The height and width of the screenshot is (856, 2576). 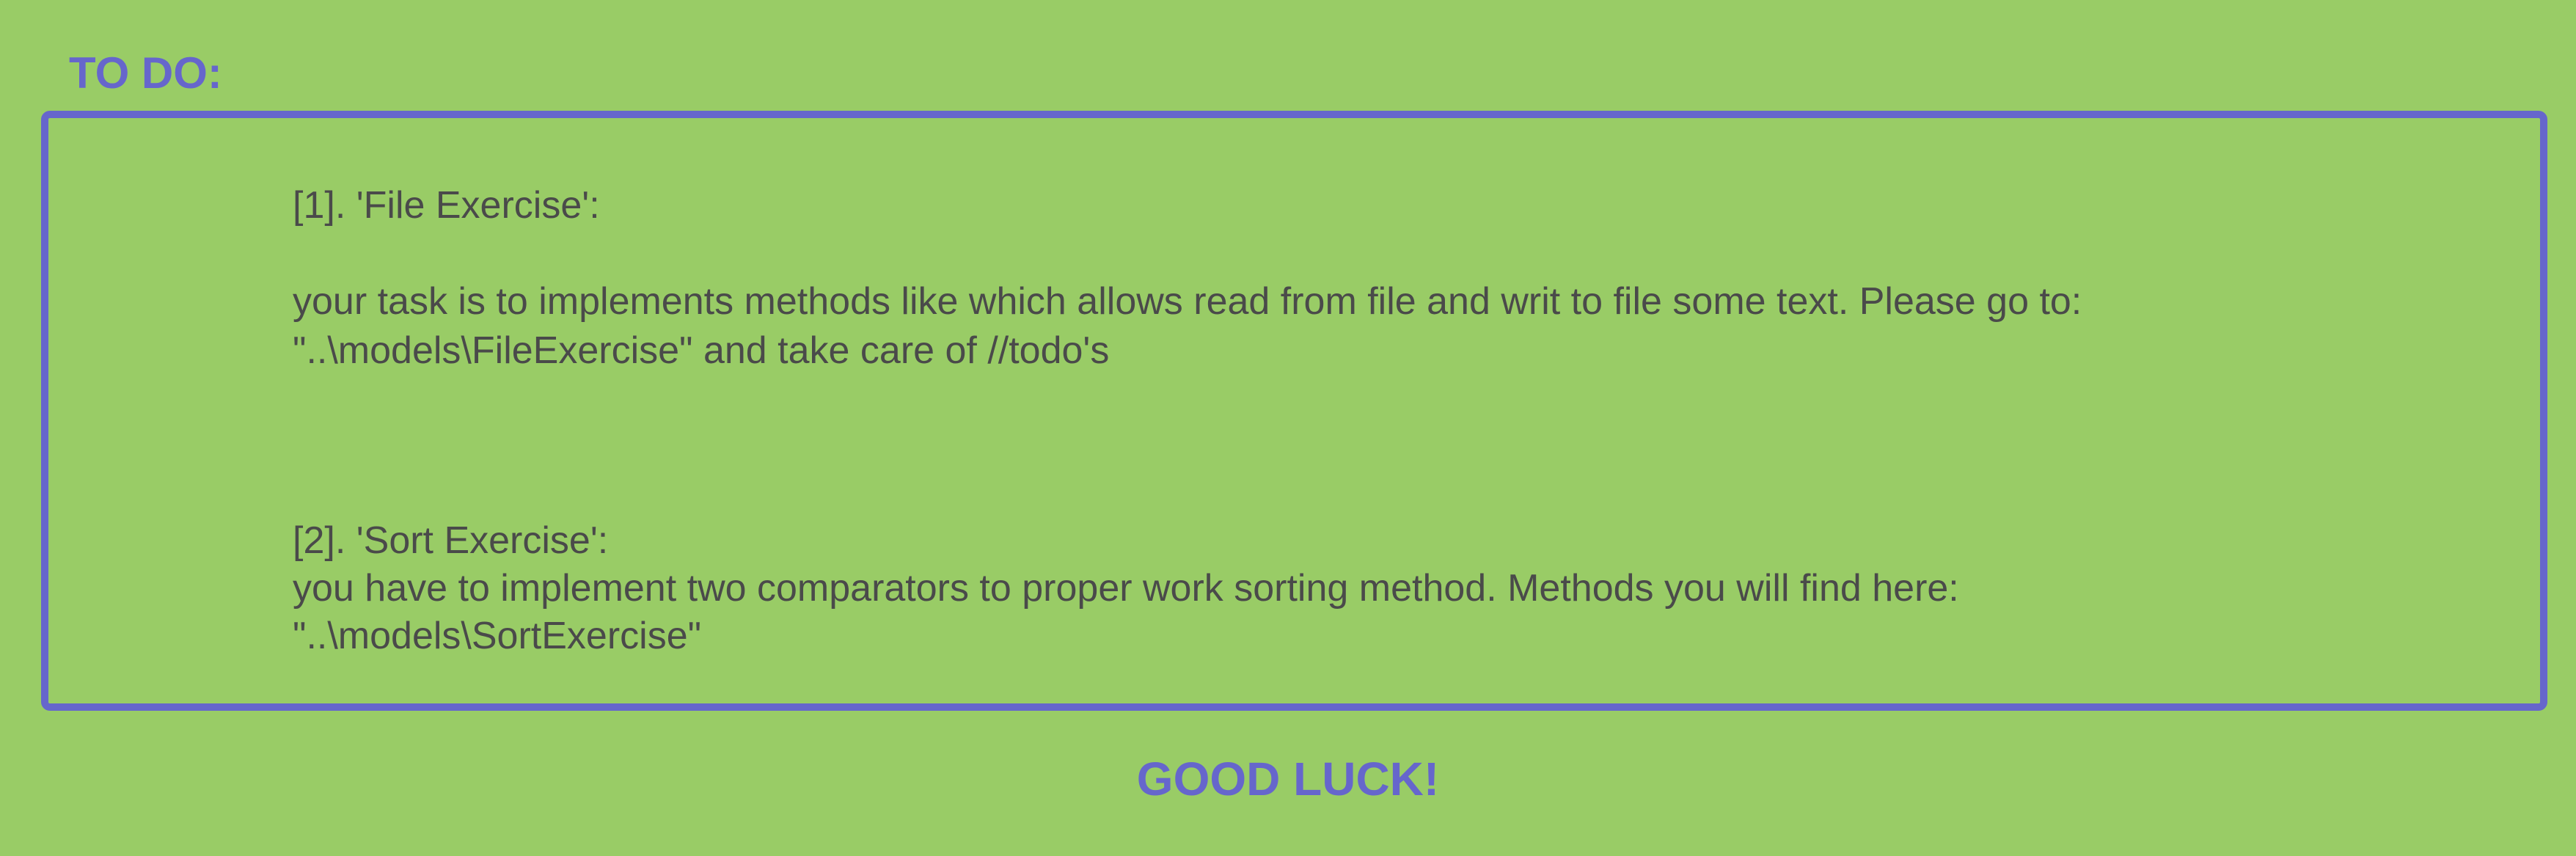 What do you see at coordinates (497, 636) in the screenshot?
I see `task-2-description-line-2: "..\models\SortExercise"` at bounding box center [497, 636].